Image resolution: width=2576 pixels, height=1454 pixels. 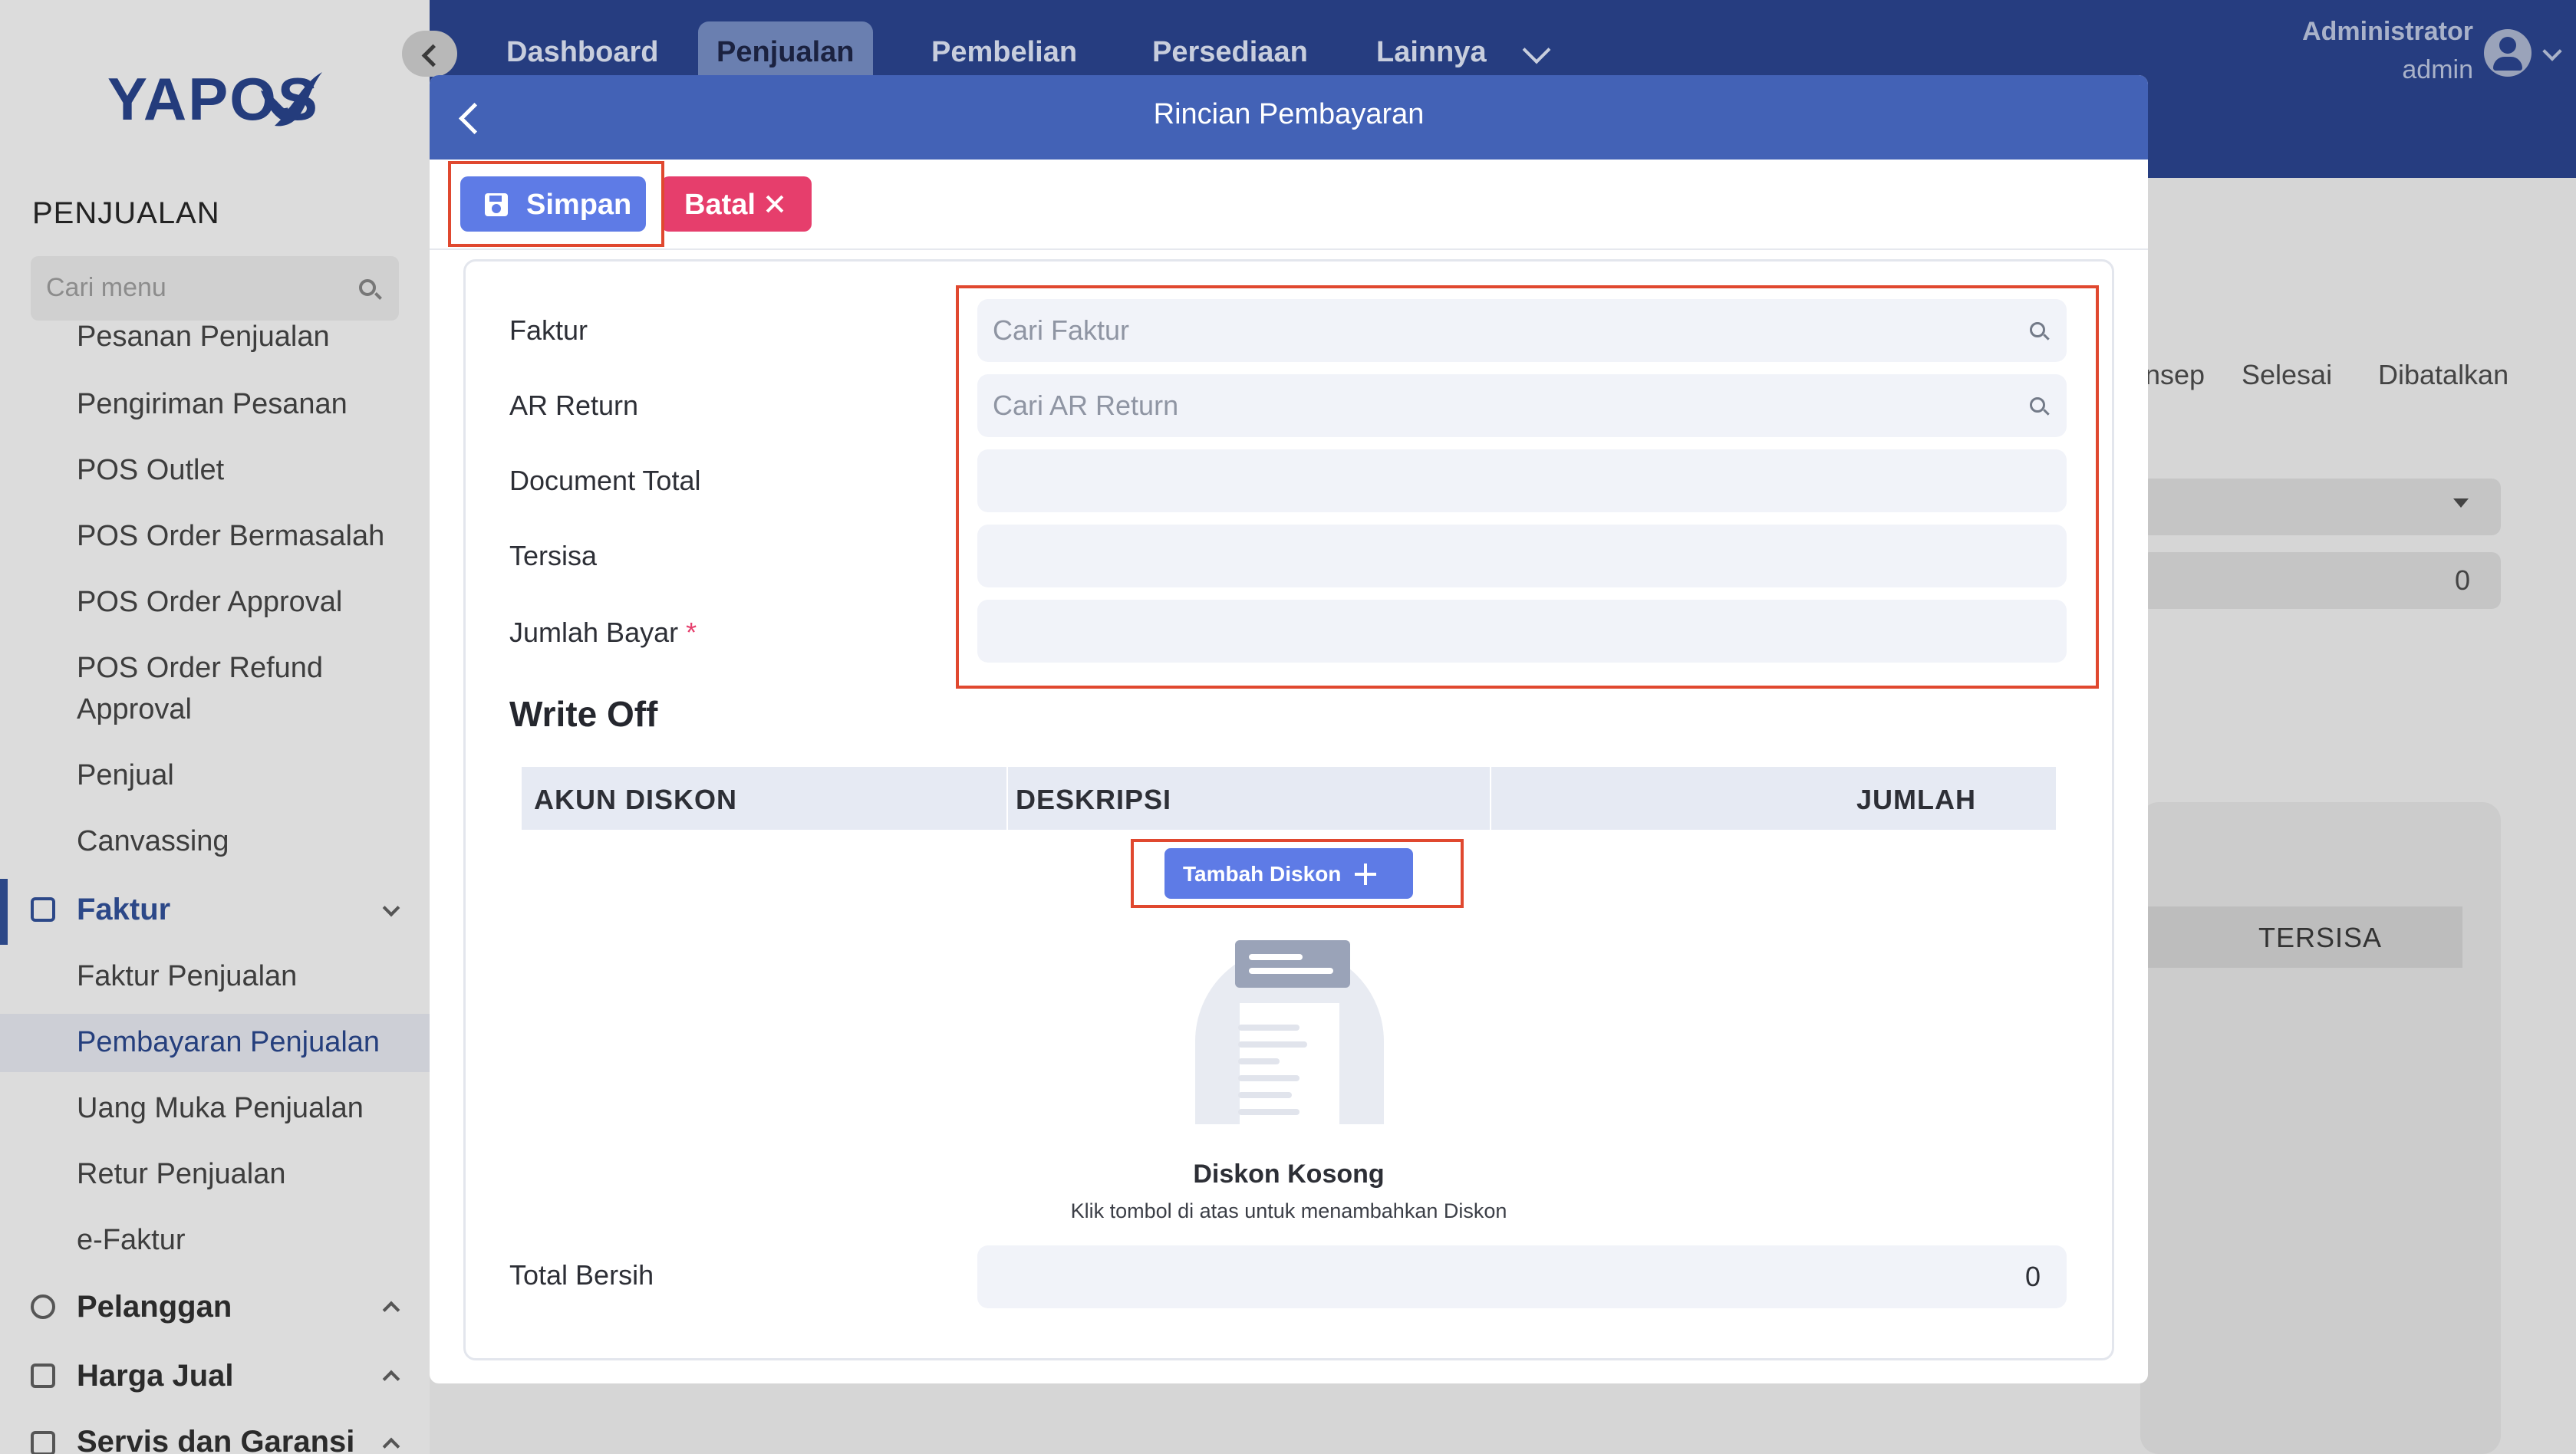 I want to click on sidebar-item-faktur-penjualan: Faktur Penjualan, so click(x=187, y=976).